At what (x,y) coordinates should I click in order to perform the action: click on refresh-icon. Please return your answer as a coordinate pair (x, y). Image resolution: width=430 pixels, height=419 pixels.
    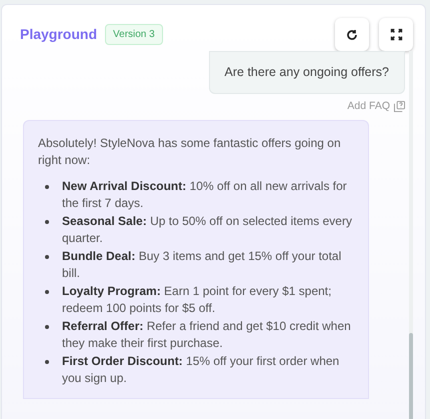
    Looking at the image, I should click on (352, 34).